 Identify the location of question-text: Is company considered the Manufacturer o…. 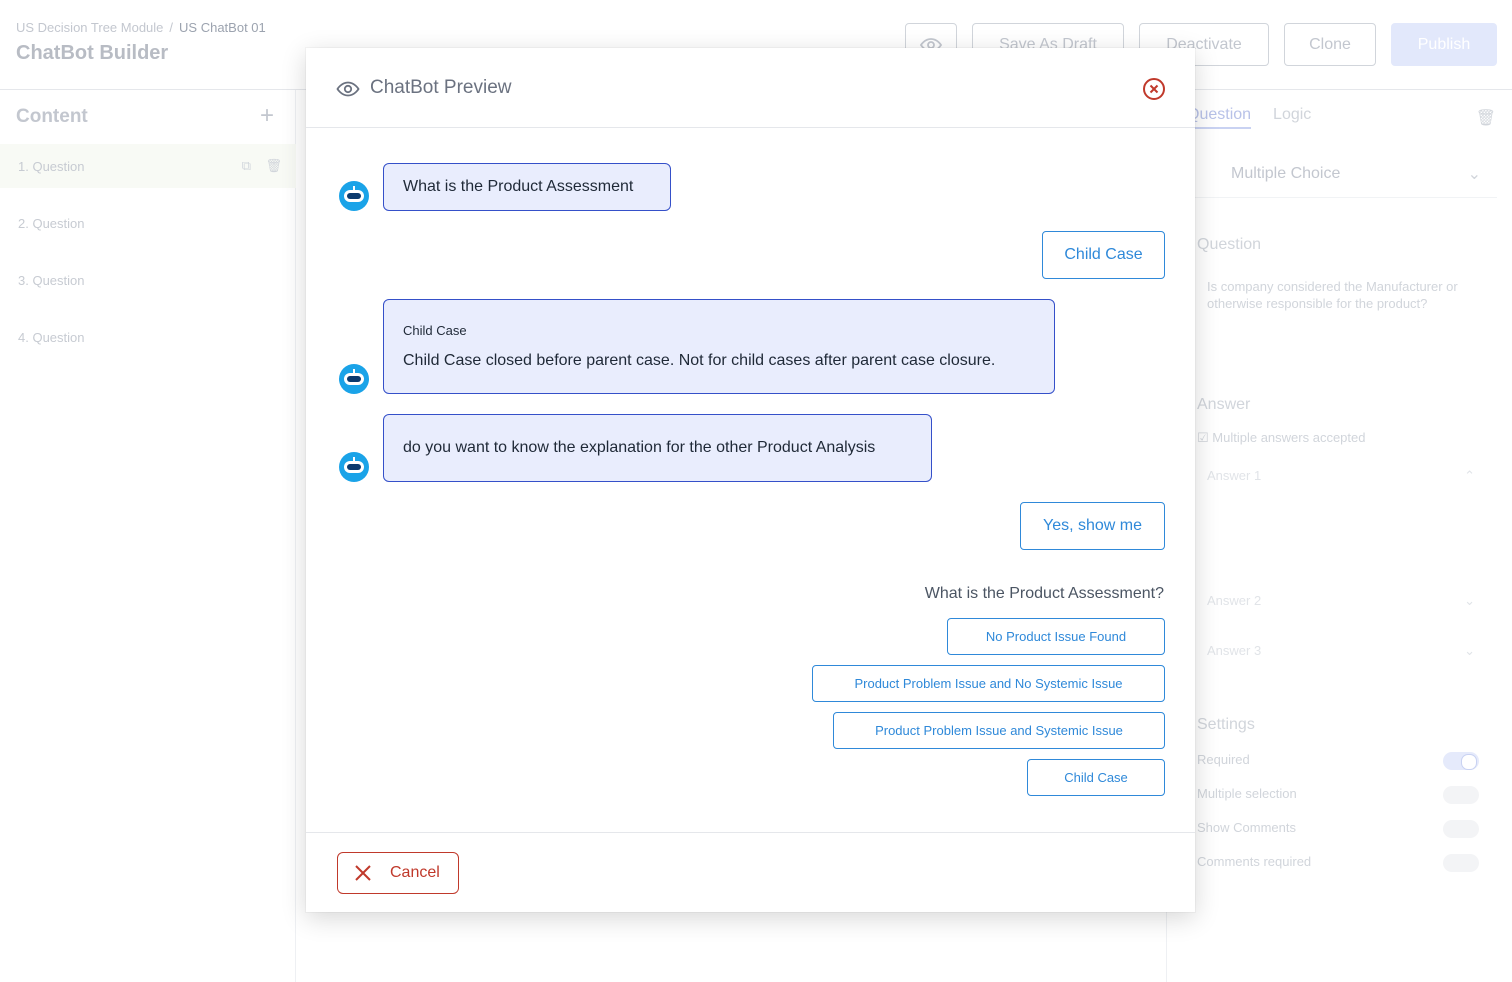
(1342, 295).